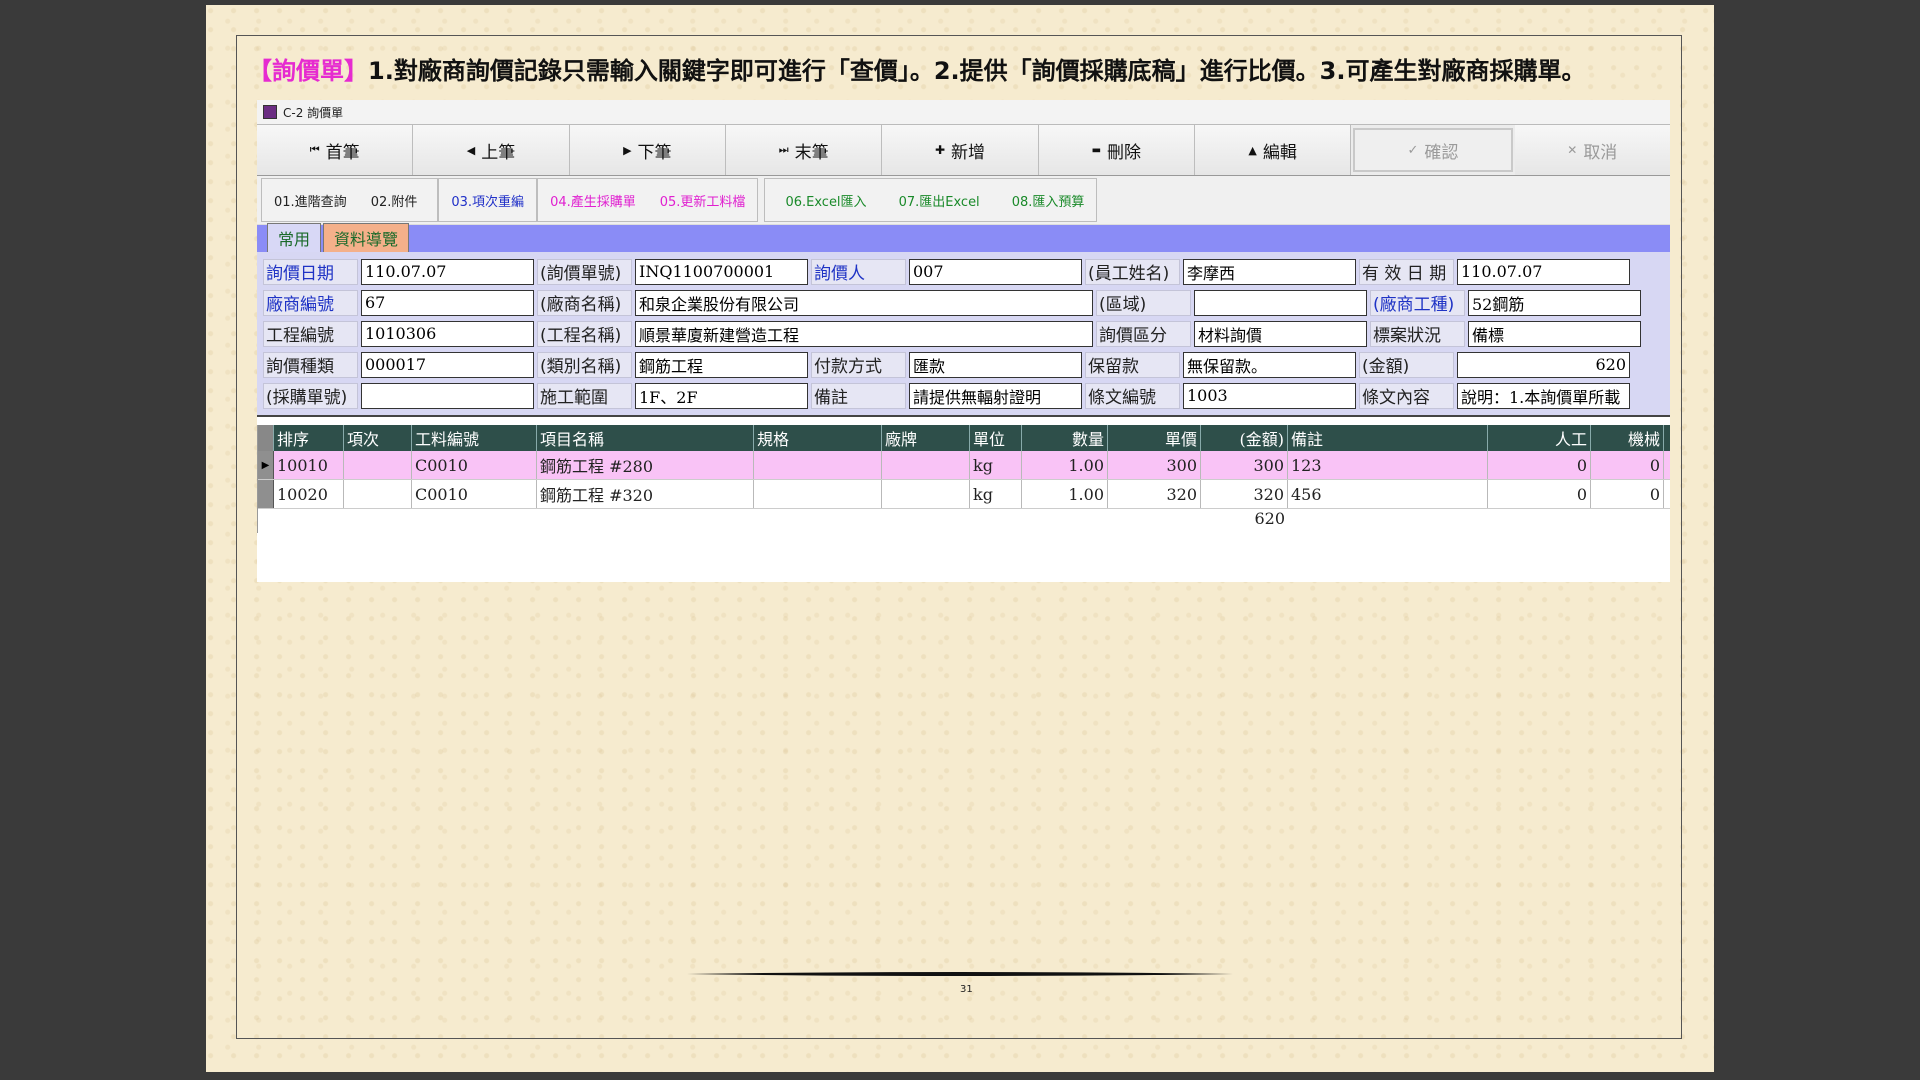 The height and width of the screenshot is (1080, 1920). Describe the element at coordinates (1273, 150) in the screenshot. I see `edit-button: ▲ 編輯` at that location.